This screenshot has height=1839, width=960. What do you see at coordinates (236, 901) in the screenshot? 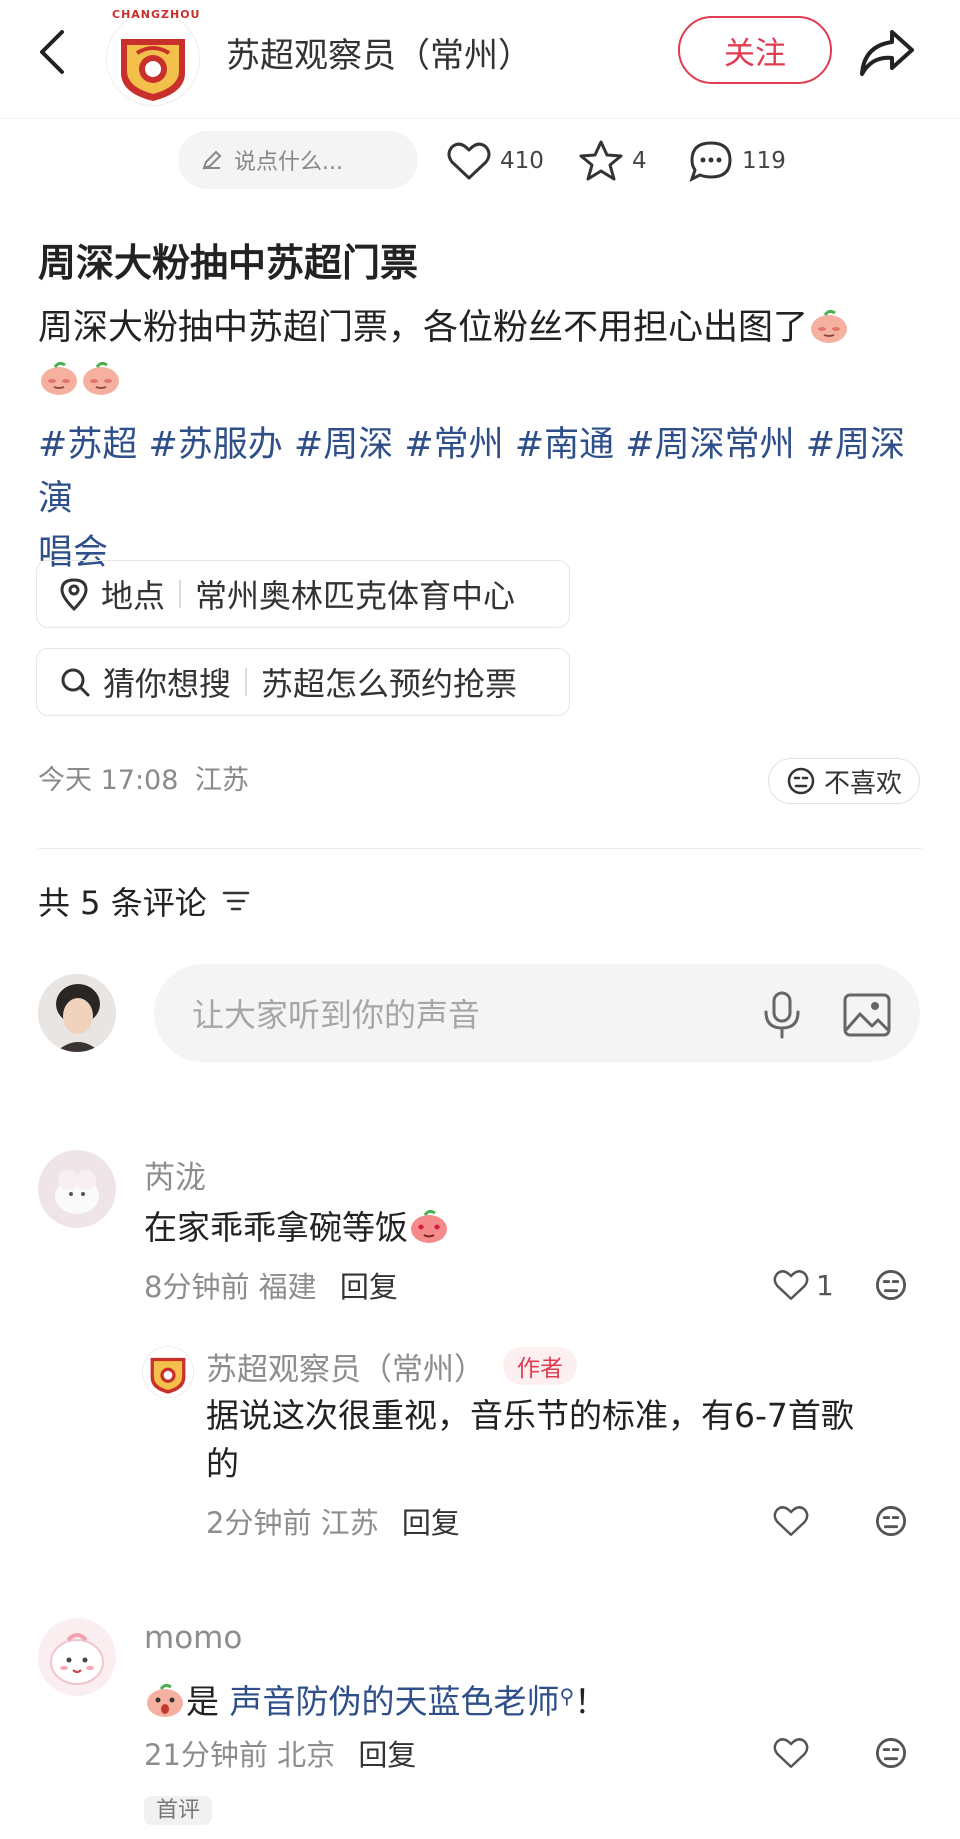
I see `sort-filter-icon` at bounding box center [236, 901].